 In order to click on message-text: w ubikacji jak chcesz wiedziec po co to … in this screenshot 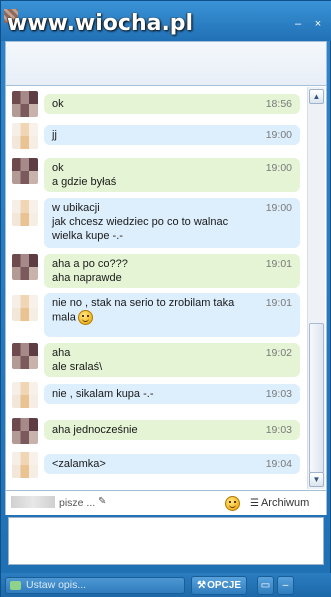, I will do `click(140, 222)`.